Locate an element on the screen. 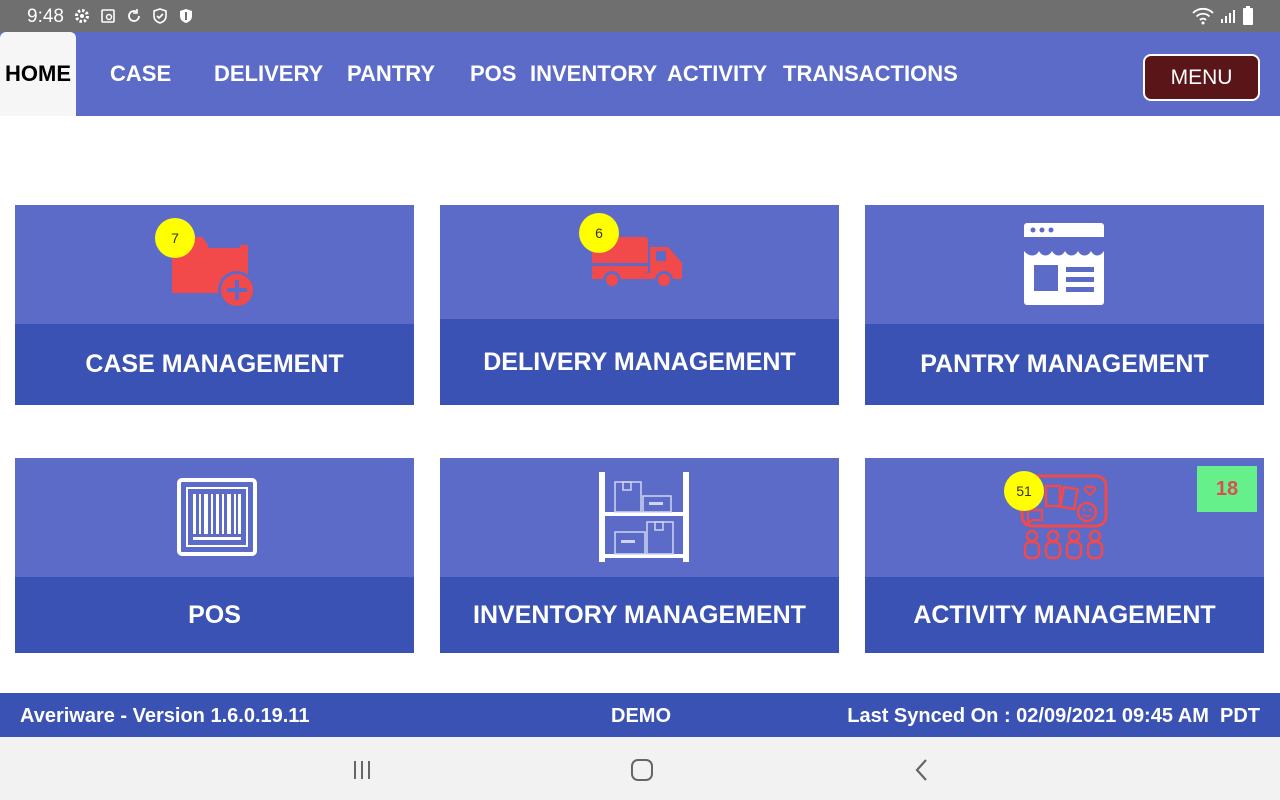 The image size is (1280, 800). tab-activity: ACTIVITY is located at coordinates (717, 74).